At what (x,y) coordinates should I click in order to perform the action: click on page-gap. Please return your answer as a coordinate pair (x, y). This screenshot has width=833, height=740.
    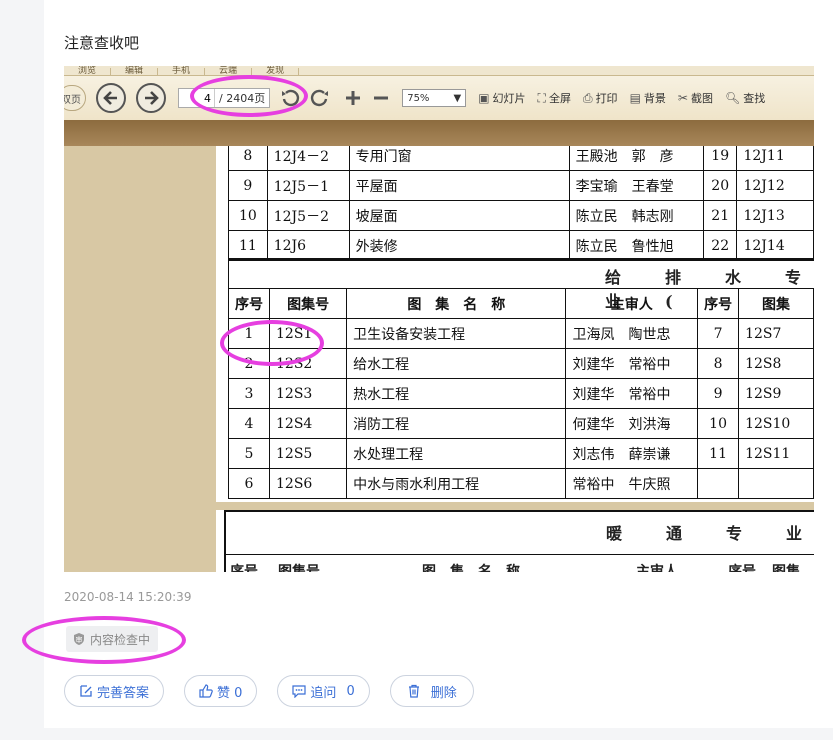
    Looking at the image, I should click on (515, 506).